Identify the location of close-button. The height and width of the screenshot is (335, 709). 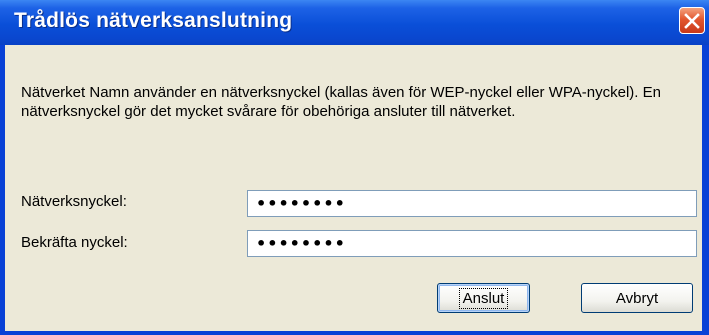
(692, 20).